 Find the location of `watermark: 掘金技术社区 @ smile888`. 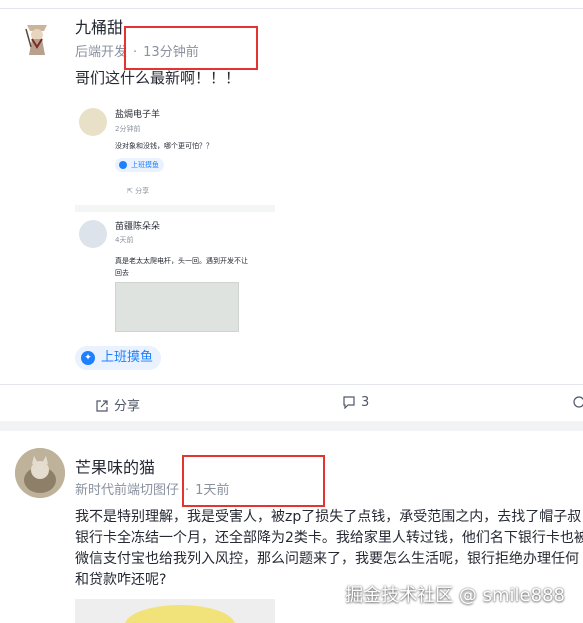

watermark: 掘金技术社区 @ smile888 is located at coordinates (455, 595).